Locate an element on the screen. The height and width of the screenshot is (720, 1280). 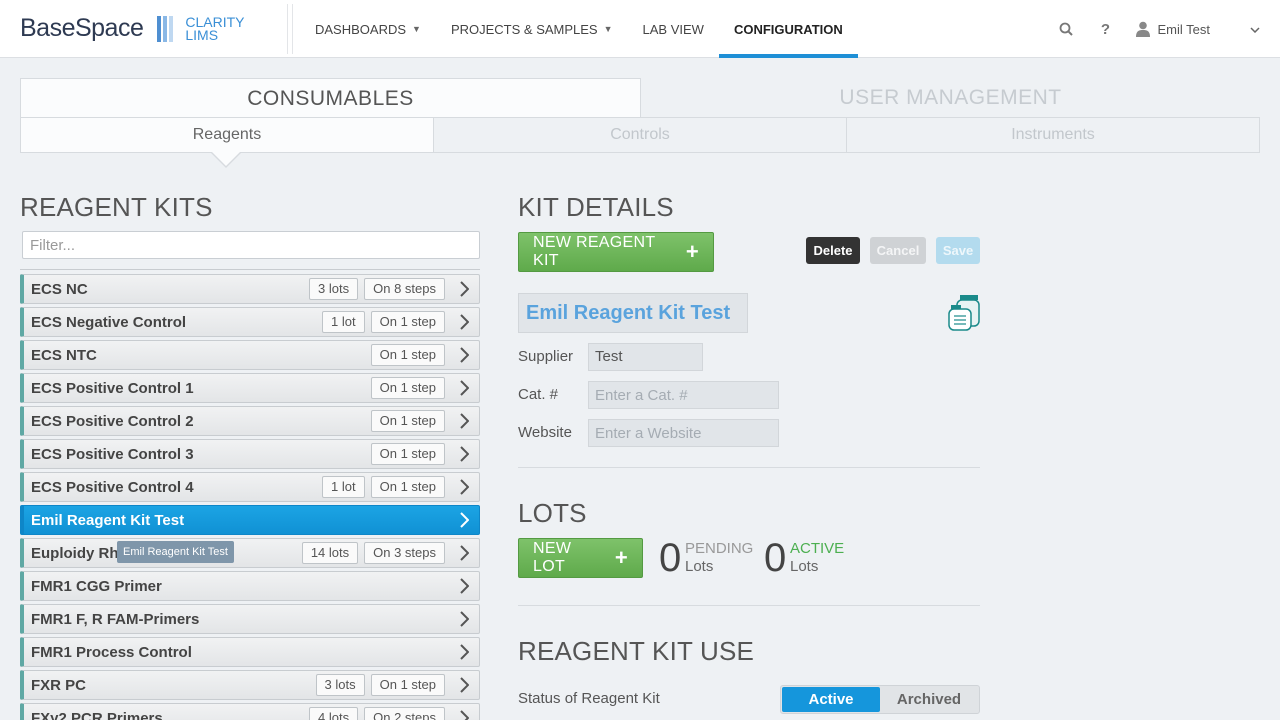
kit-name: ECS Negative Control is located at coordinates (109, 322).